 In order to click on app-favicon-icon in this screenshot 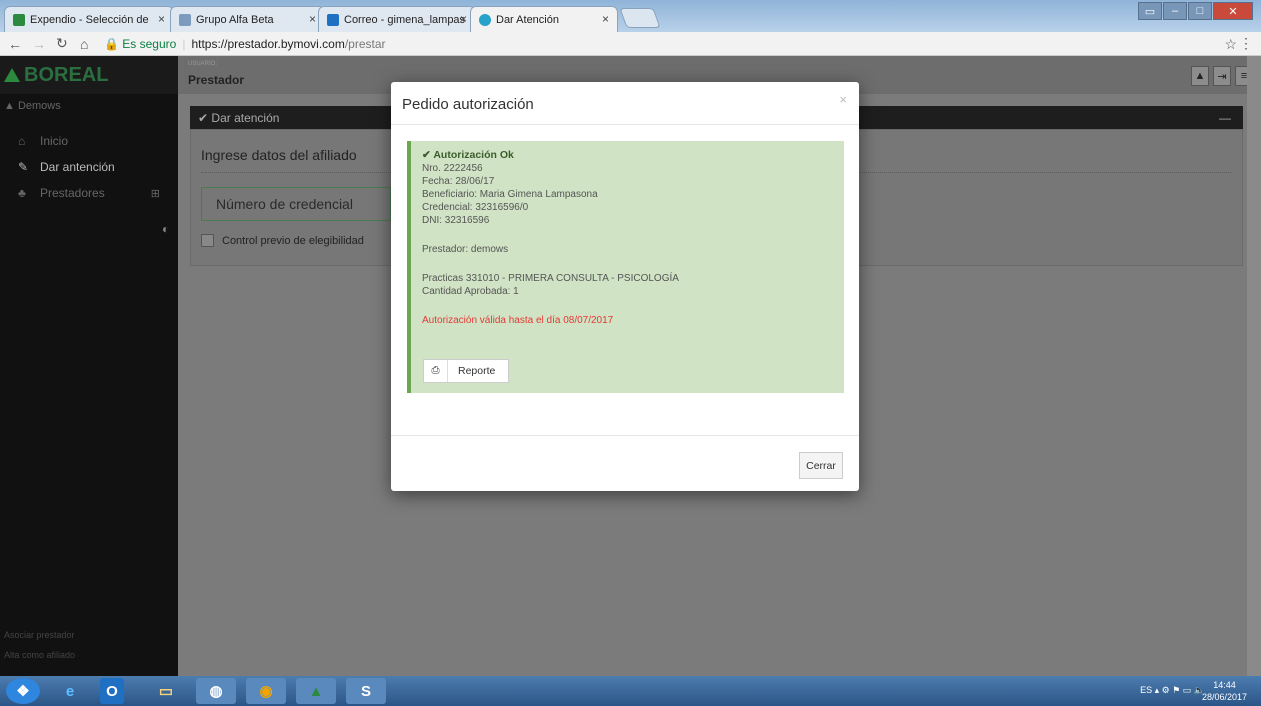, I will do `click(485, 19)`.